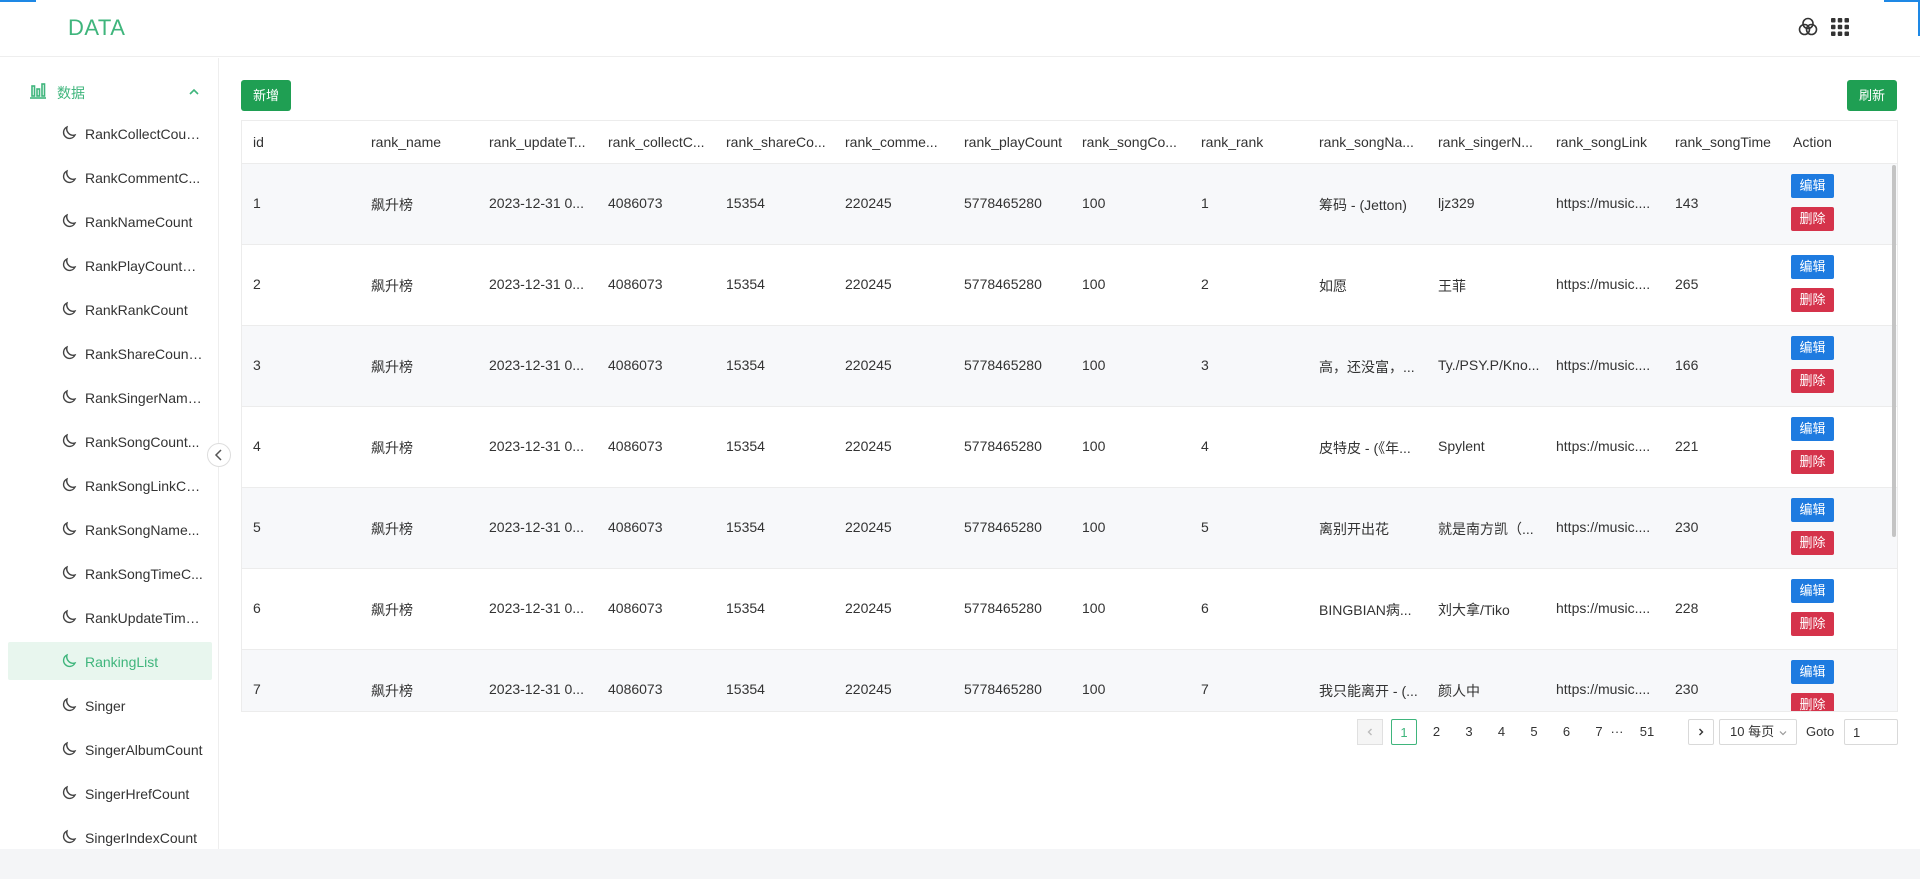 The width and height of the screenshot is (1920, 879). What do you see at coordinates (1758, 732) in the screenshot?
I see `page-size-select: 10 每页` at bounding box center [1758, 732].